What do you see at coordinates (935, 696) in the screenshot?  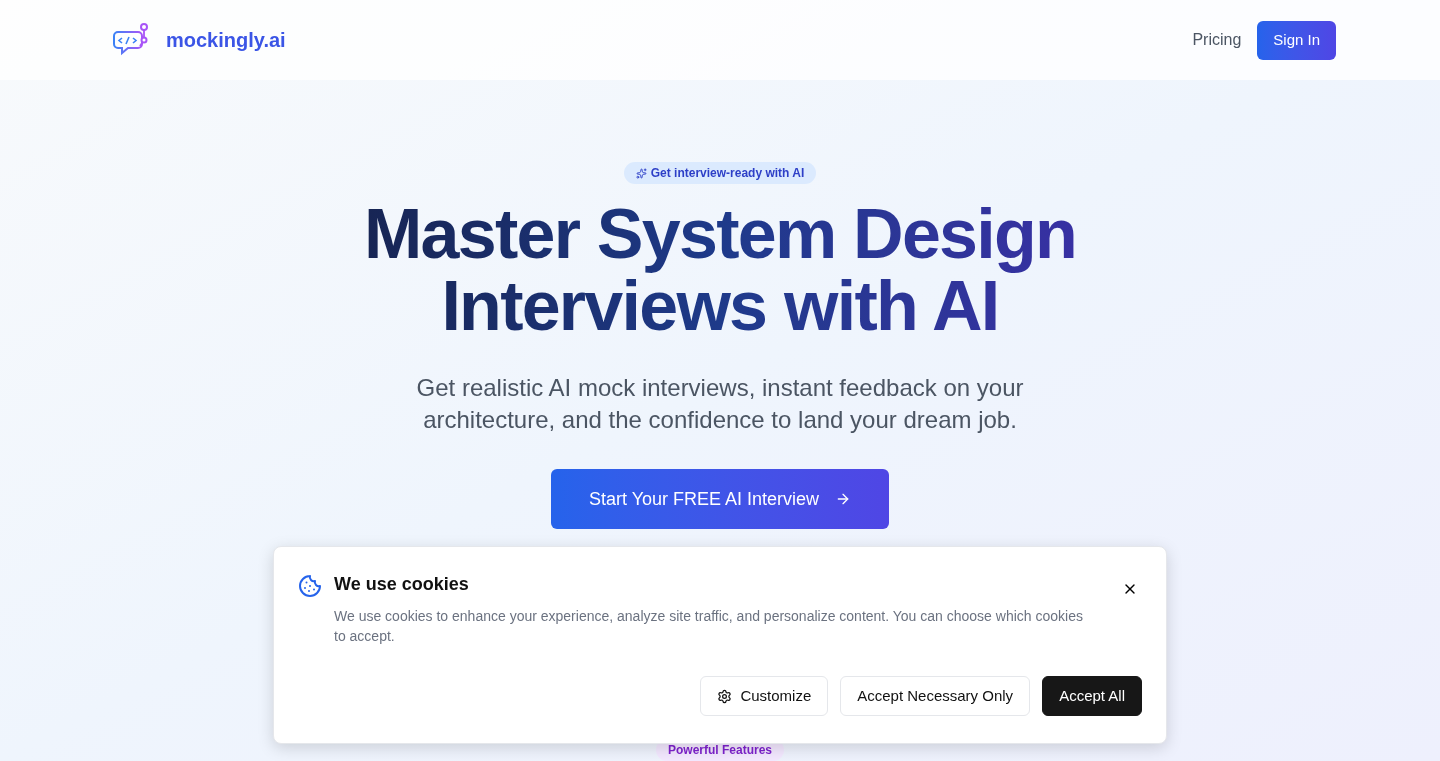 I see `accept-necessary-button: Accept Necessary Only` at bounding box center [935, 696].